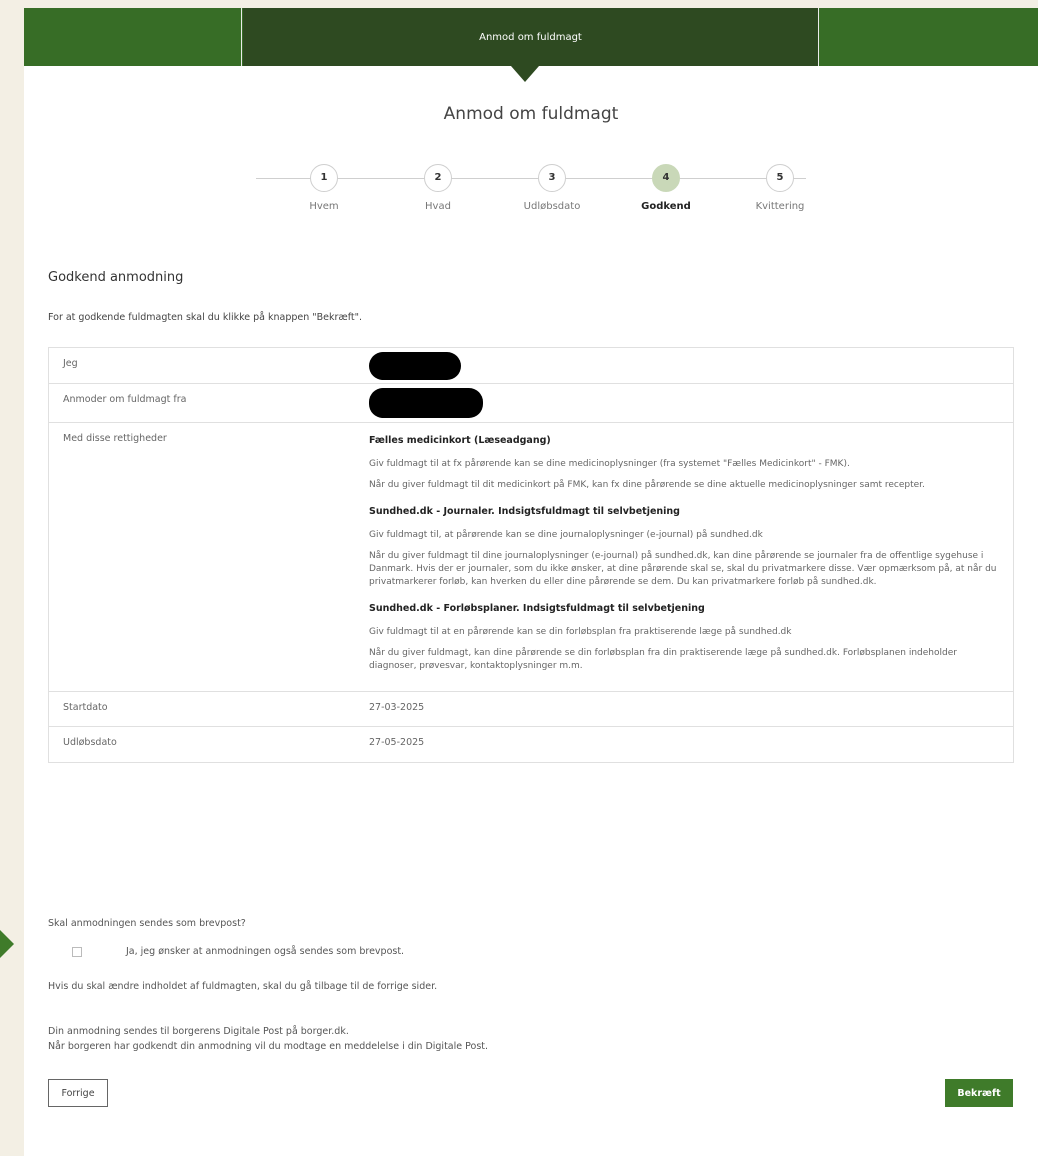  I want to click on table-row: Udløbsdato 27-05-2025, so click(531, 744).